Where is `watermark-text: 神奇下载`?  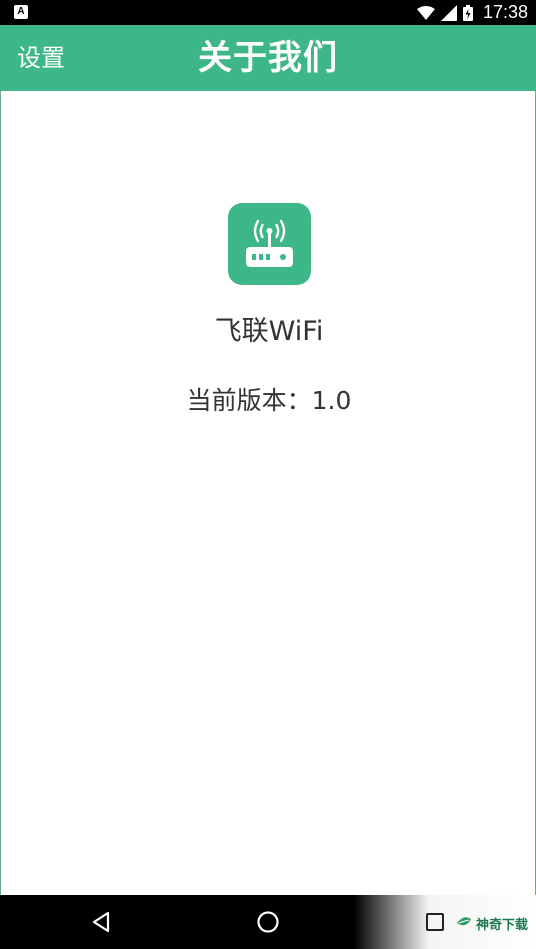 watermark-text: 神奇下载 is located at coordinates (501, 925).